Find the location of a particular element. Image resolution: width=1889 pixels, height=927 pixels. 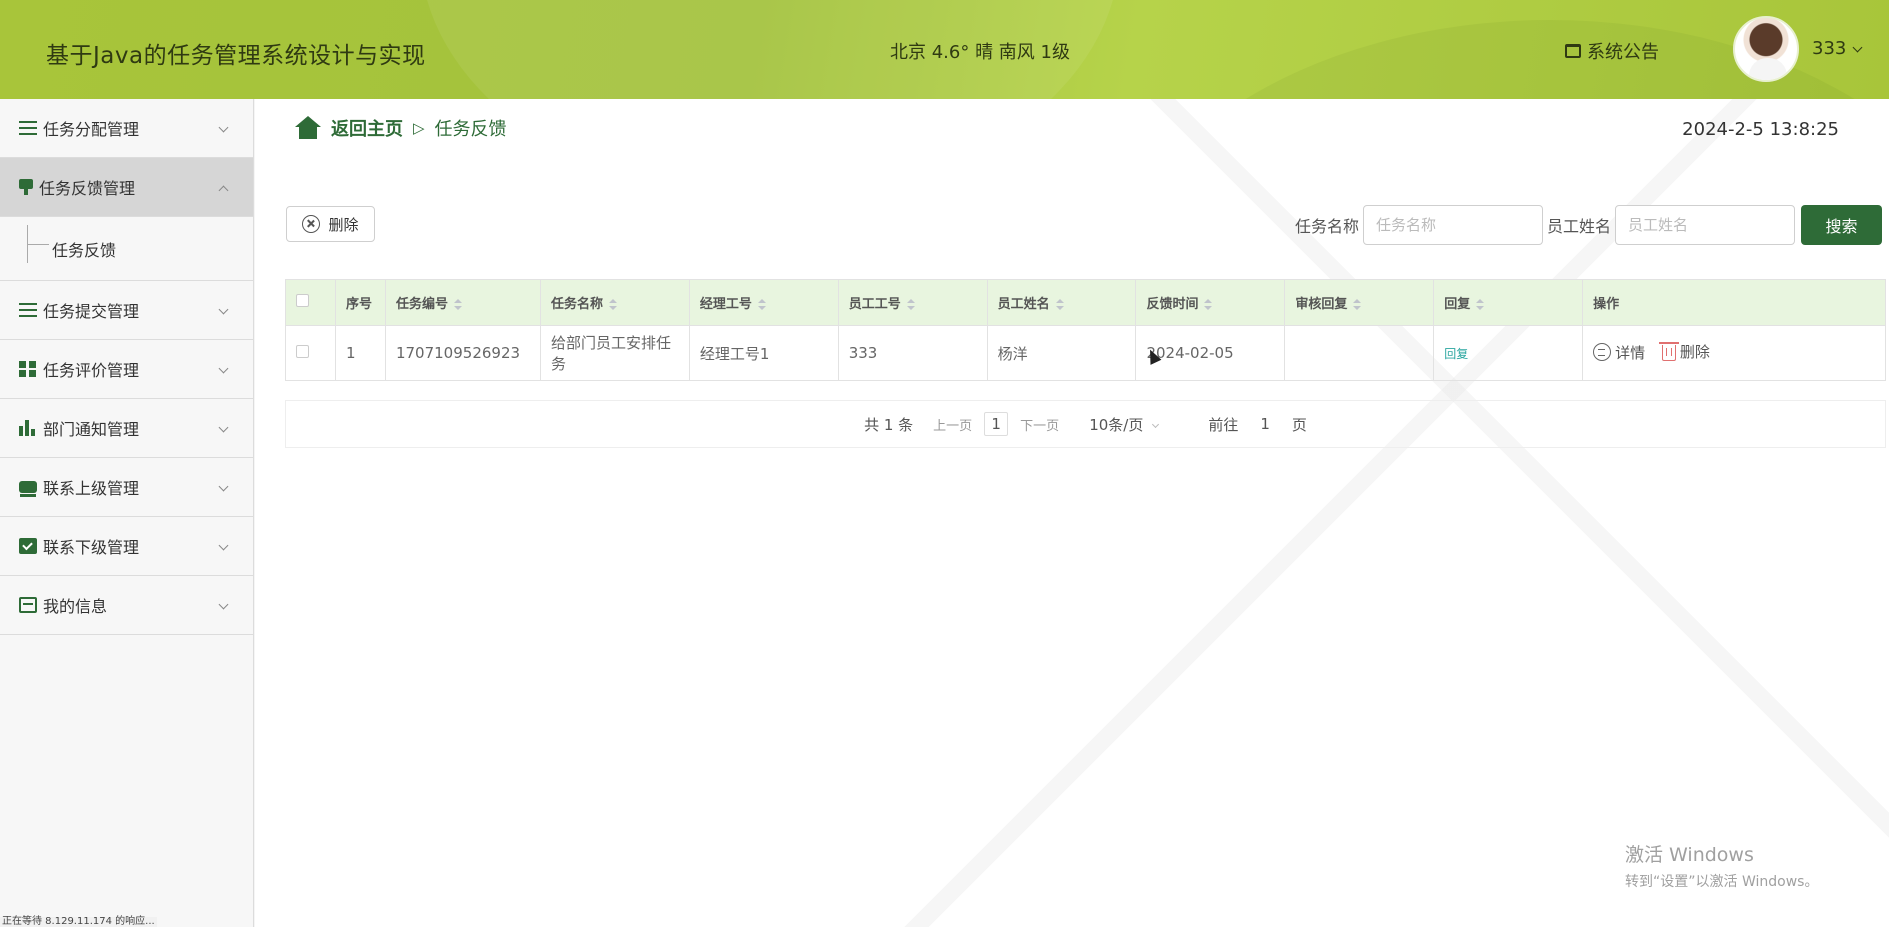

chevron-up-icon is located at coordinates (223, 190).